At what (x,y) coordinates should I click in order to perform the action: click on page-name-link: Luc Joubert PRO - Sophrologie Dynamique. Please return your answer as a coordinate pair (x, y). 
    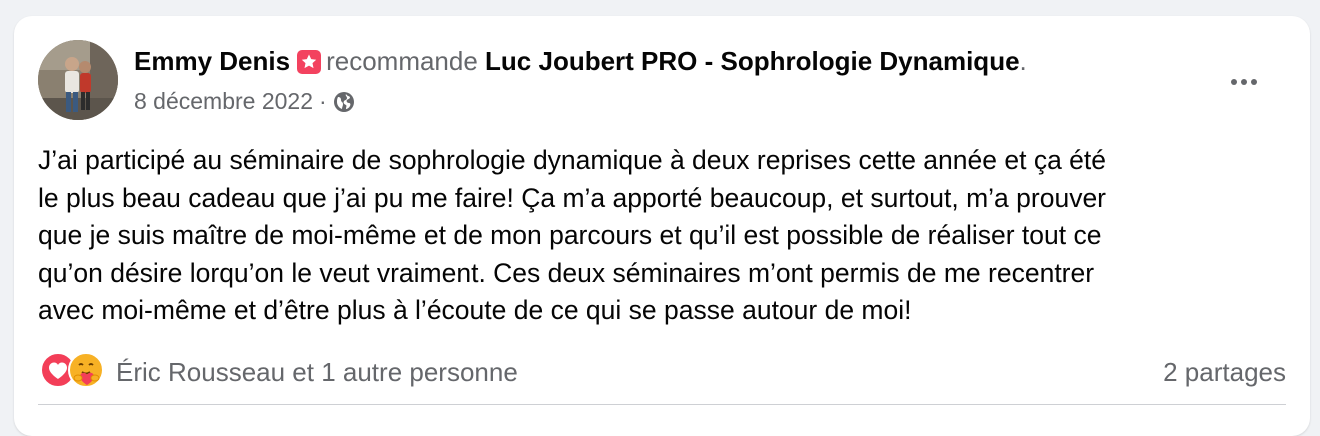
    Looking at the image, I should click on (752, 61).